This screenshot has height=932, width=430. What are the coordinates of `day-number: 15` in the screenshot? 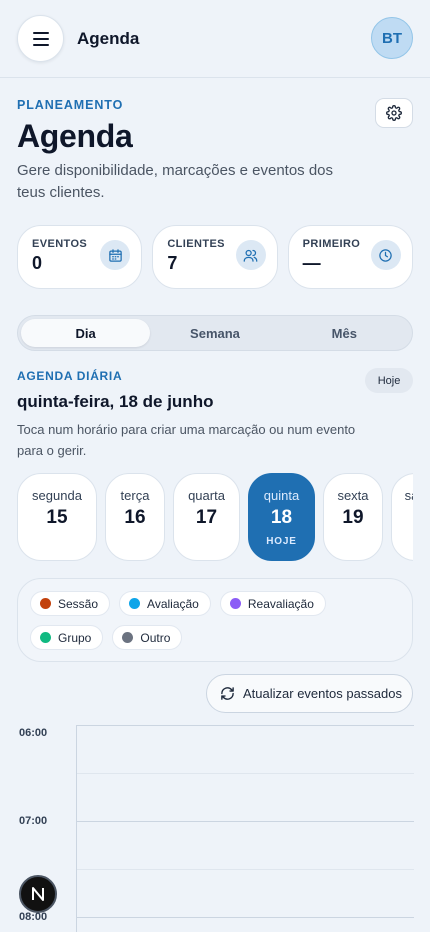 It's located at (57, 517).